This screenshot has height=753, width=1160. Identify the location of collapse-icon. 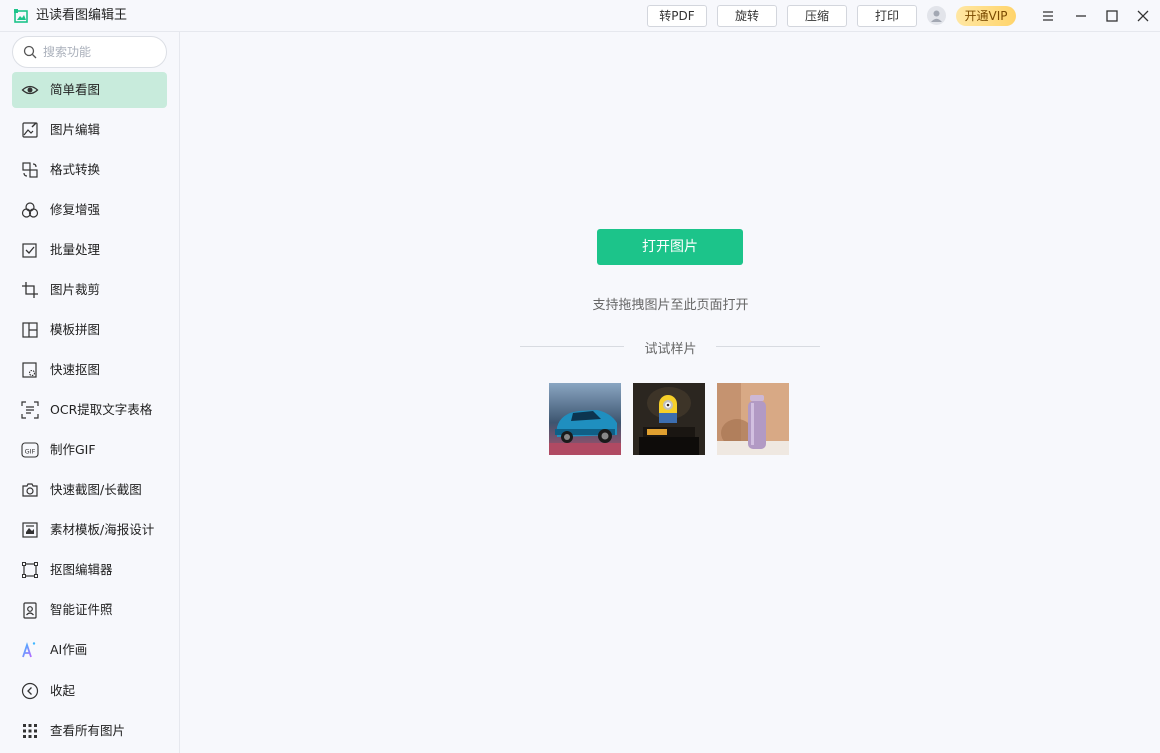
(30, 691).